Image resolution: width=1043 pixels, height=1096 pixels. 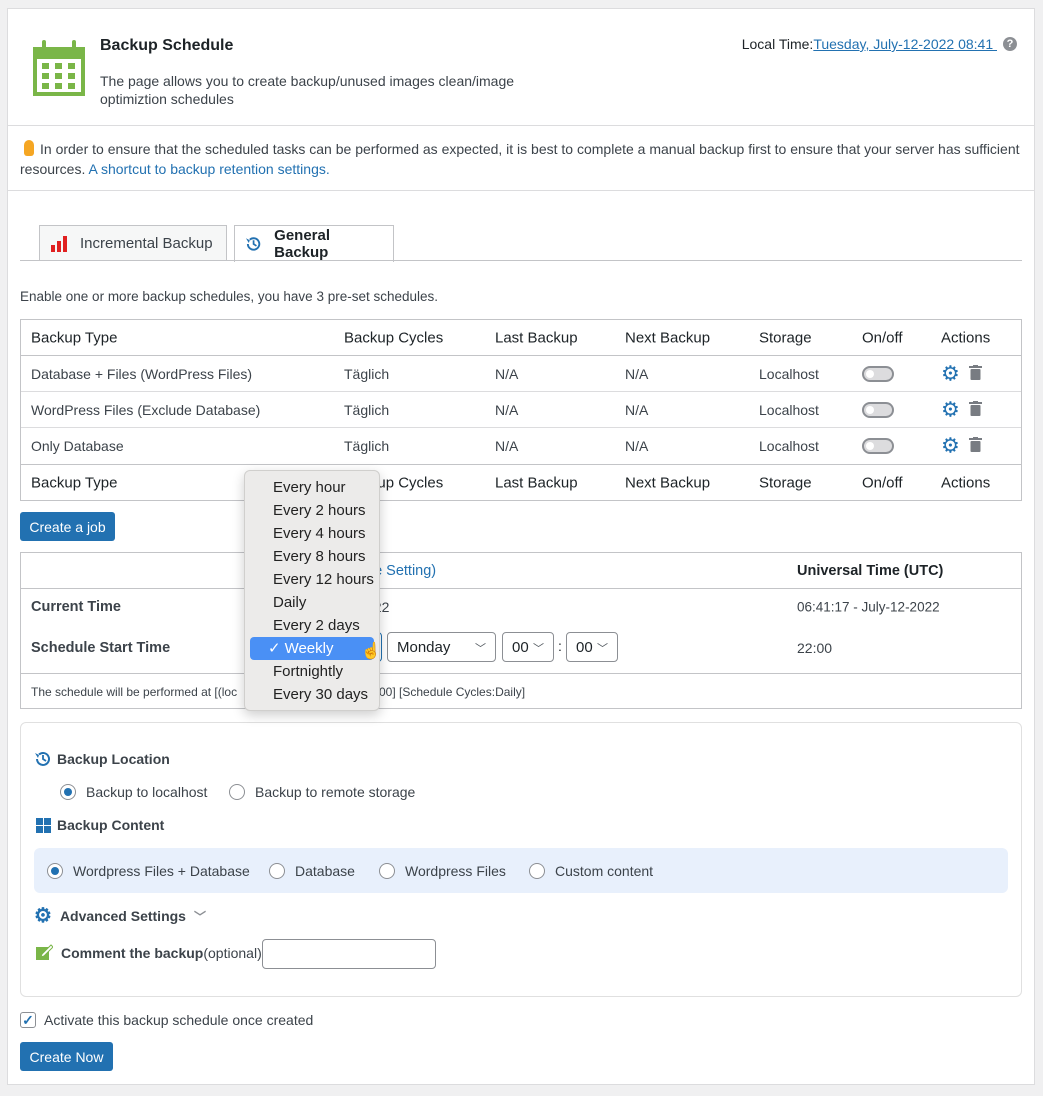 What do you see at coordinates (536, 337) in the screenshot?
I see `col-header: Last Backup` at bounding box center [536, 337].